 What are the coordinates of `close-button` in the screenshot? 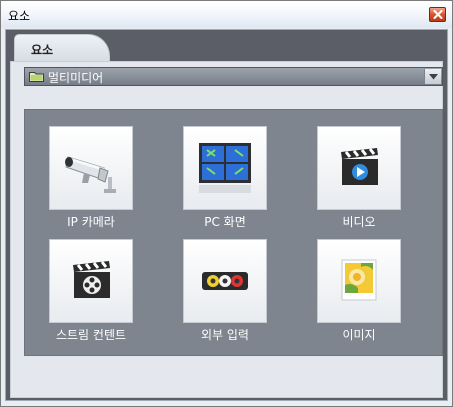 It's located at (437, 14).